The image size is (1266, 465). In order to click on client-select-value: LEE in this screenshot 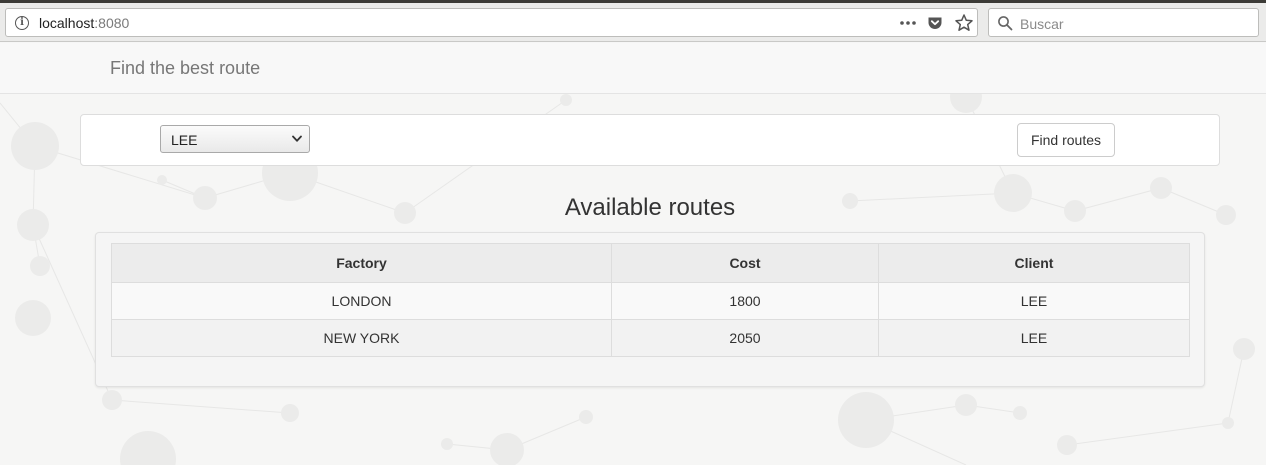, I will do `click(184, 140)`.